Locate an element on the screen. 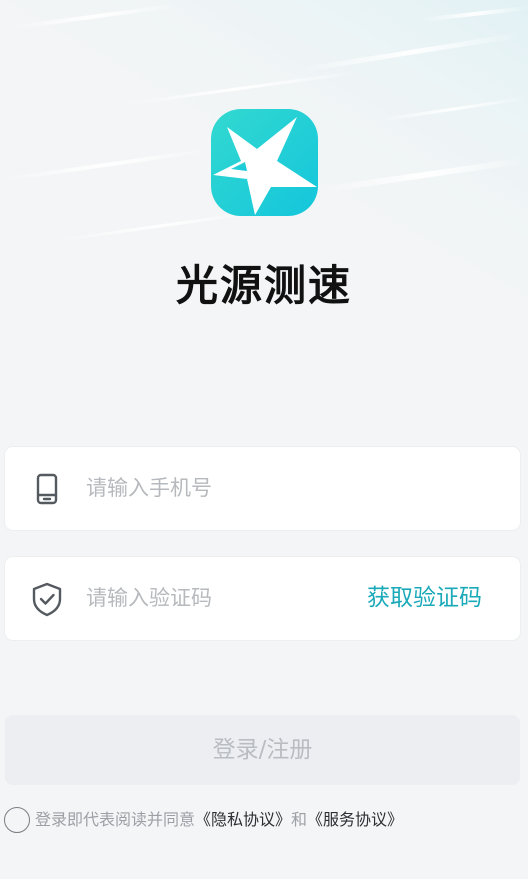 The width and height of the screenshot is (528, 879). get-code-button: 获取验证码 is located at coordinates (424, 598).